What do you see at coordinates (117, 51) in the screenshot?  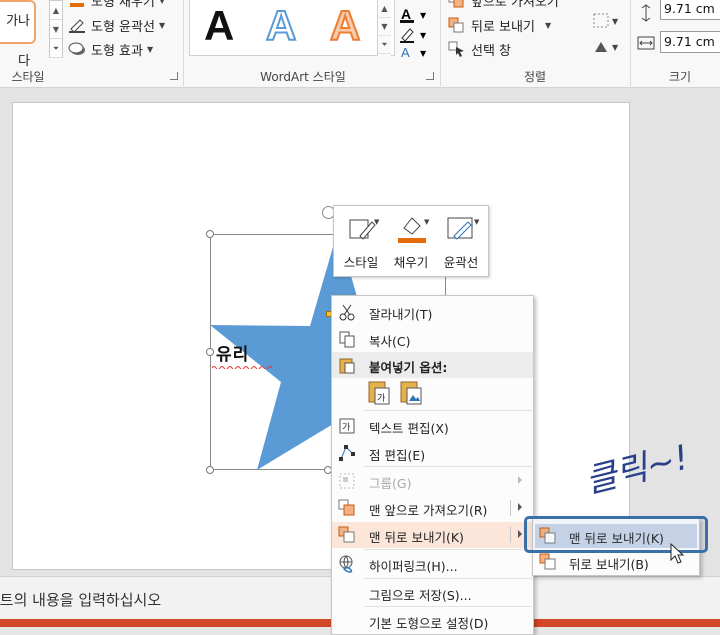 I see `shape-effect-label: 도형 효과` at bounding box center [117, 51].